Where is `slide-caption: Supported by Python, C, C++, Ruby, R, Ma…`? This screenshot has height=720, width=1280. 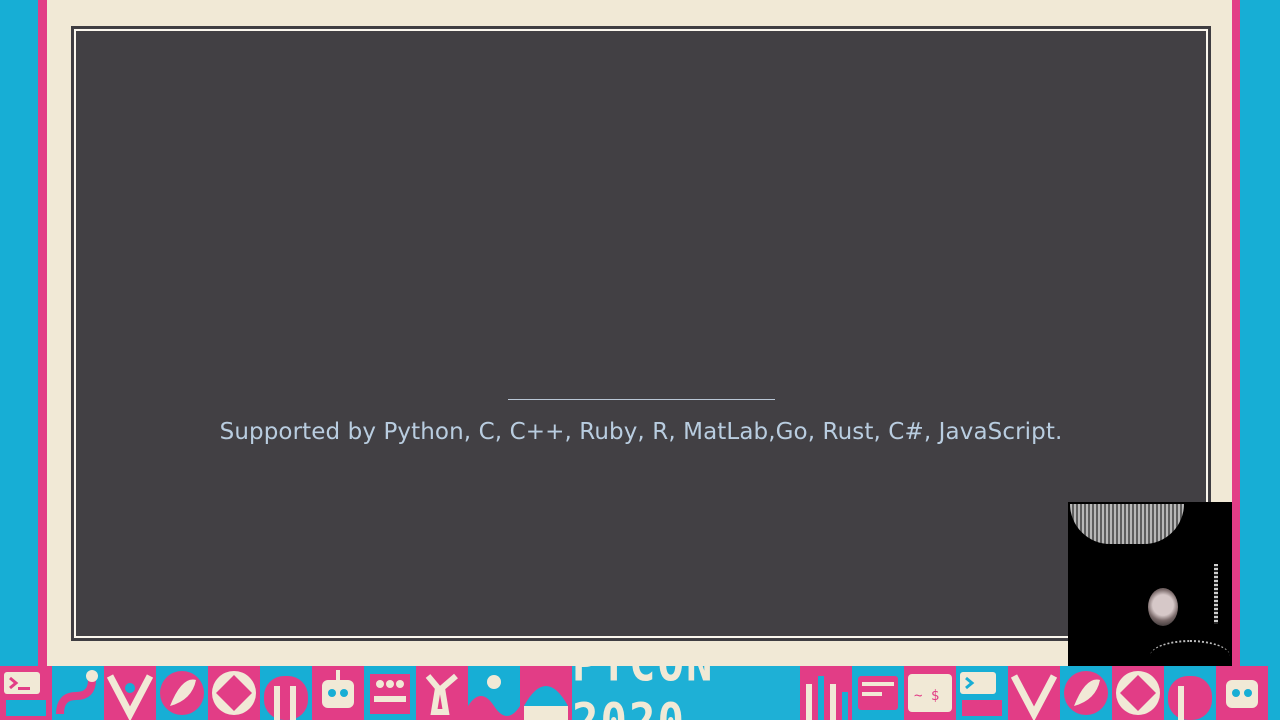 slide-caption: Supported by Python, C, C++, Ruby, R, Ma… is located at coordinates (641, 432).